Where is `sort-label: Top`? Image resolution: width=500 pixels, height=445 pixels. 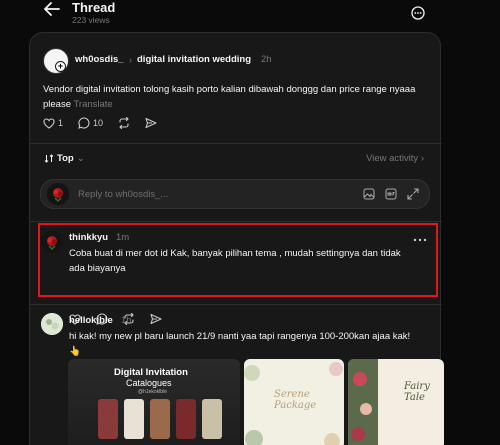 sort-label: Top is located at coordinates (65, 158).